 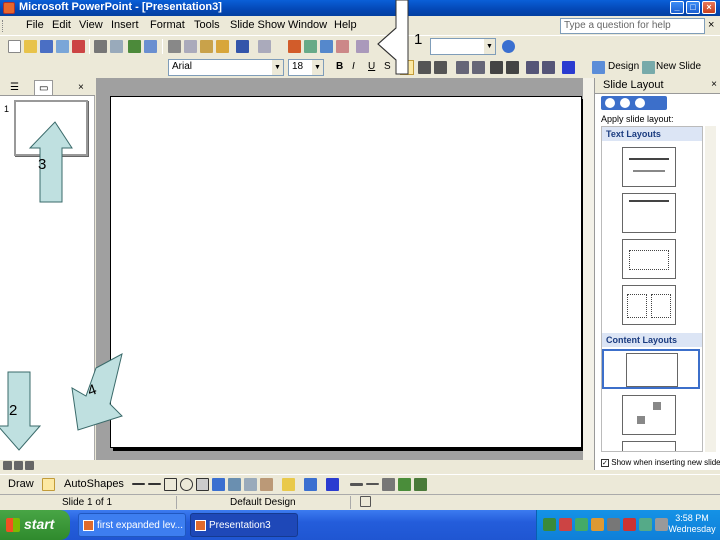 What do you see at coordinates (407, 67) in the screenshot?
I see `align-left-icon` at bounding box center [407, 67].